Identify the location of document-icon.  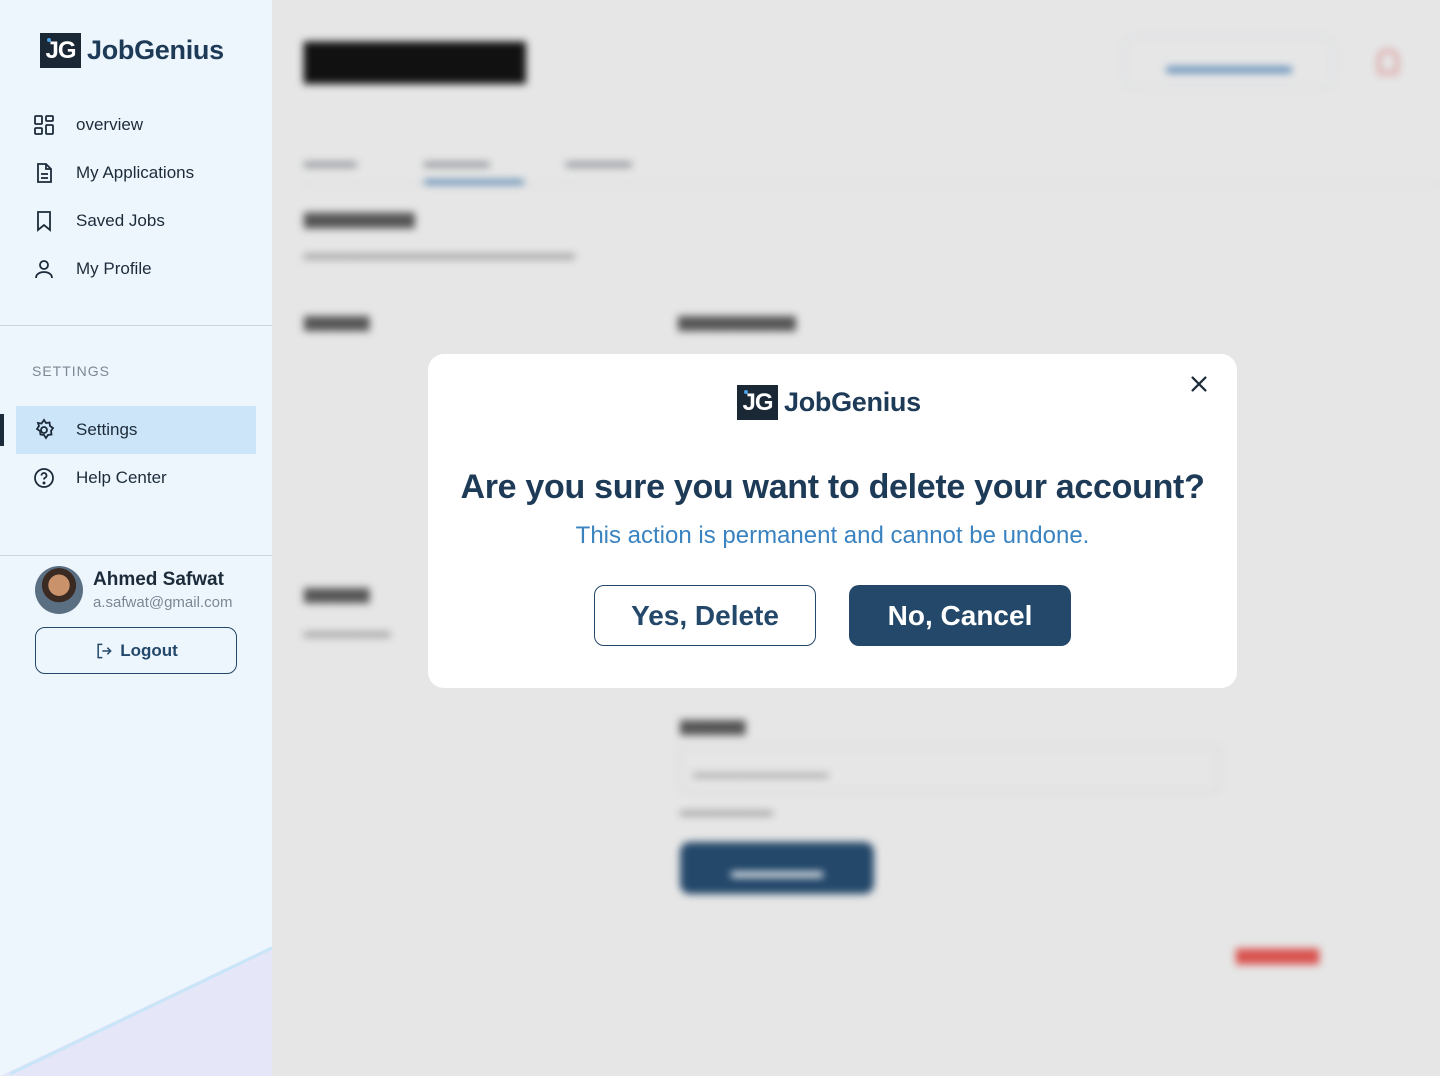
(44, 173).